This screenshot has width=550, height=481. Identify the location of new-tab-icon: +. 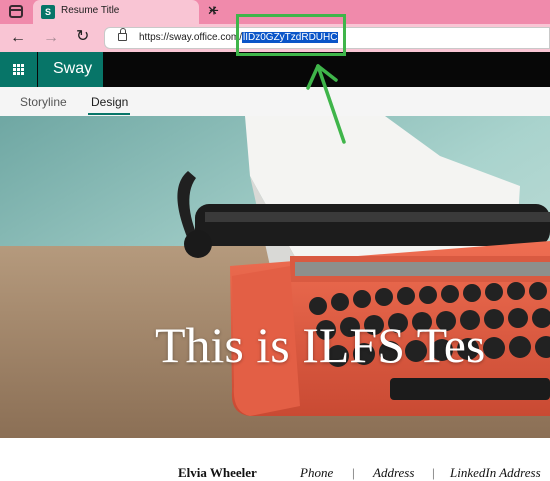
(214, 11).